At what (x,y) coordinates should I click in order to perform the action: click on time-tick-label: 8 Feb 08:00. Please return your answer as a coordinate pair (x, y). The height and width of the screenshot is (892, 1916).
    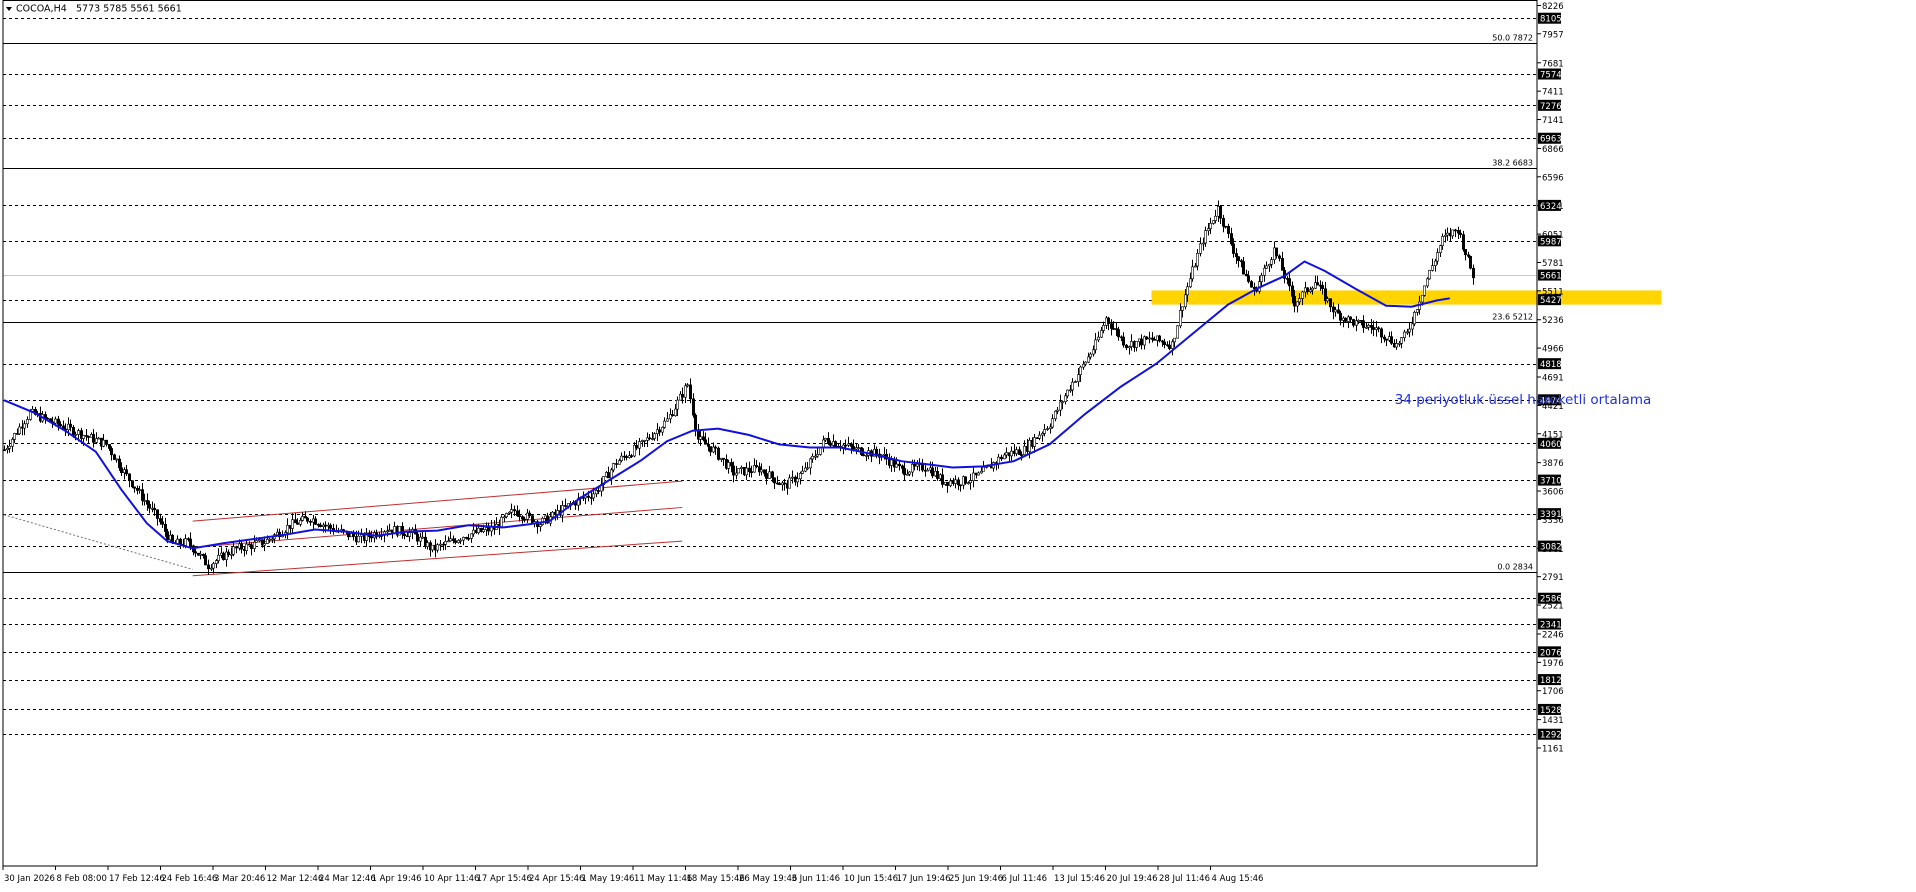
    Looking at the image, I should click on (82, 879).